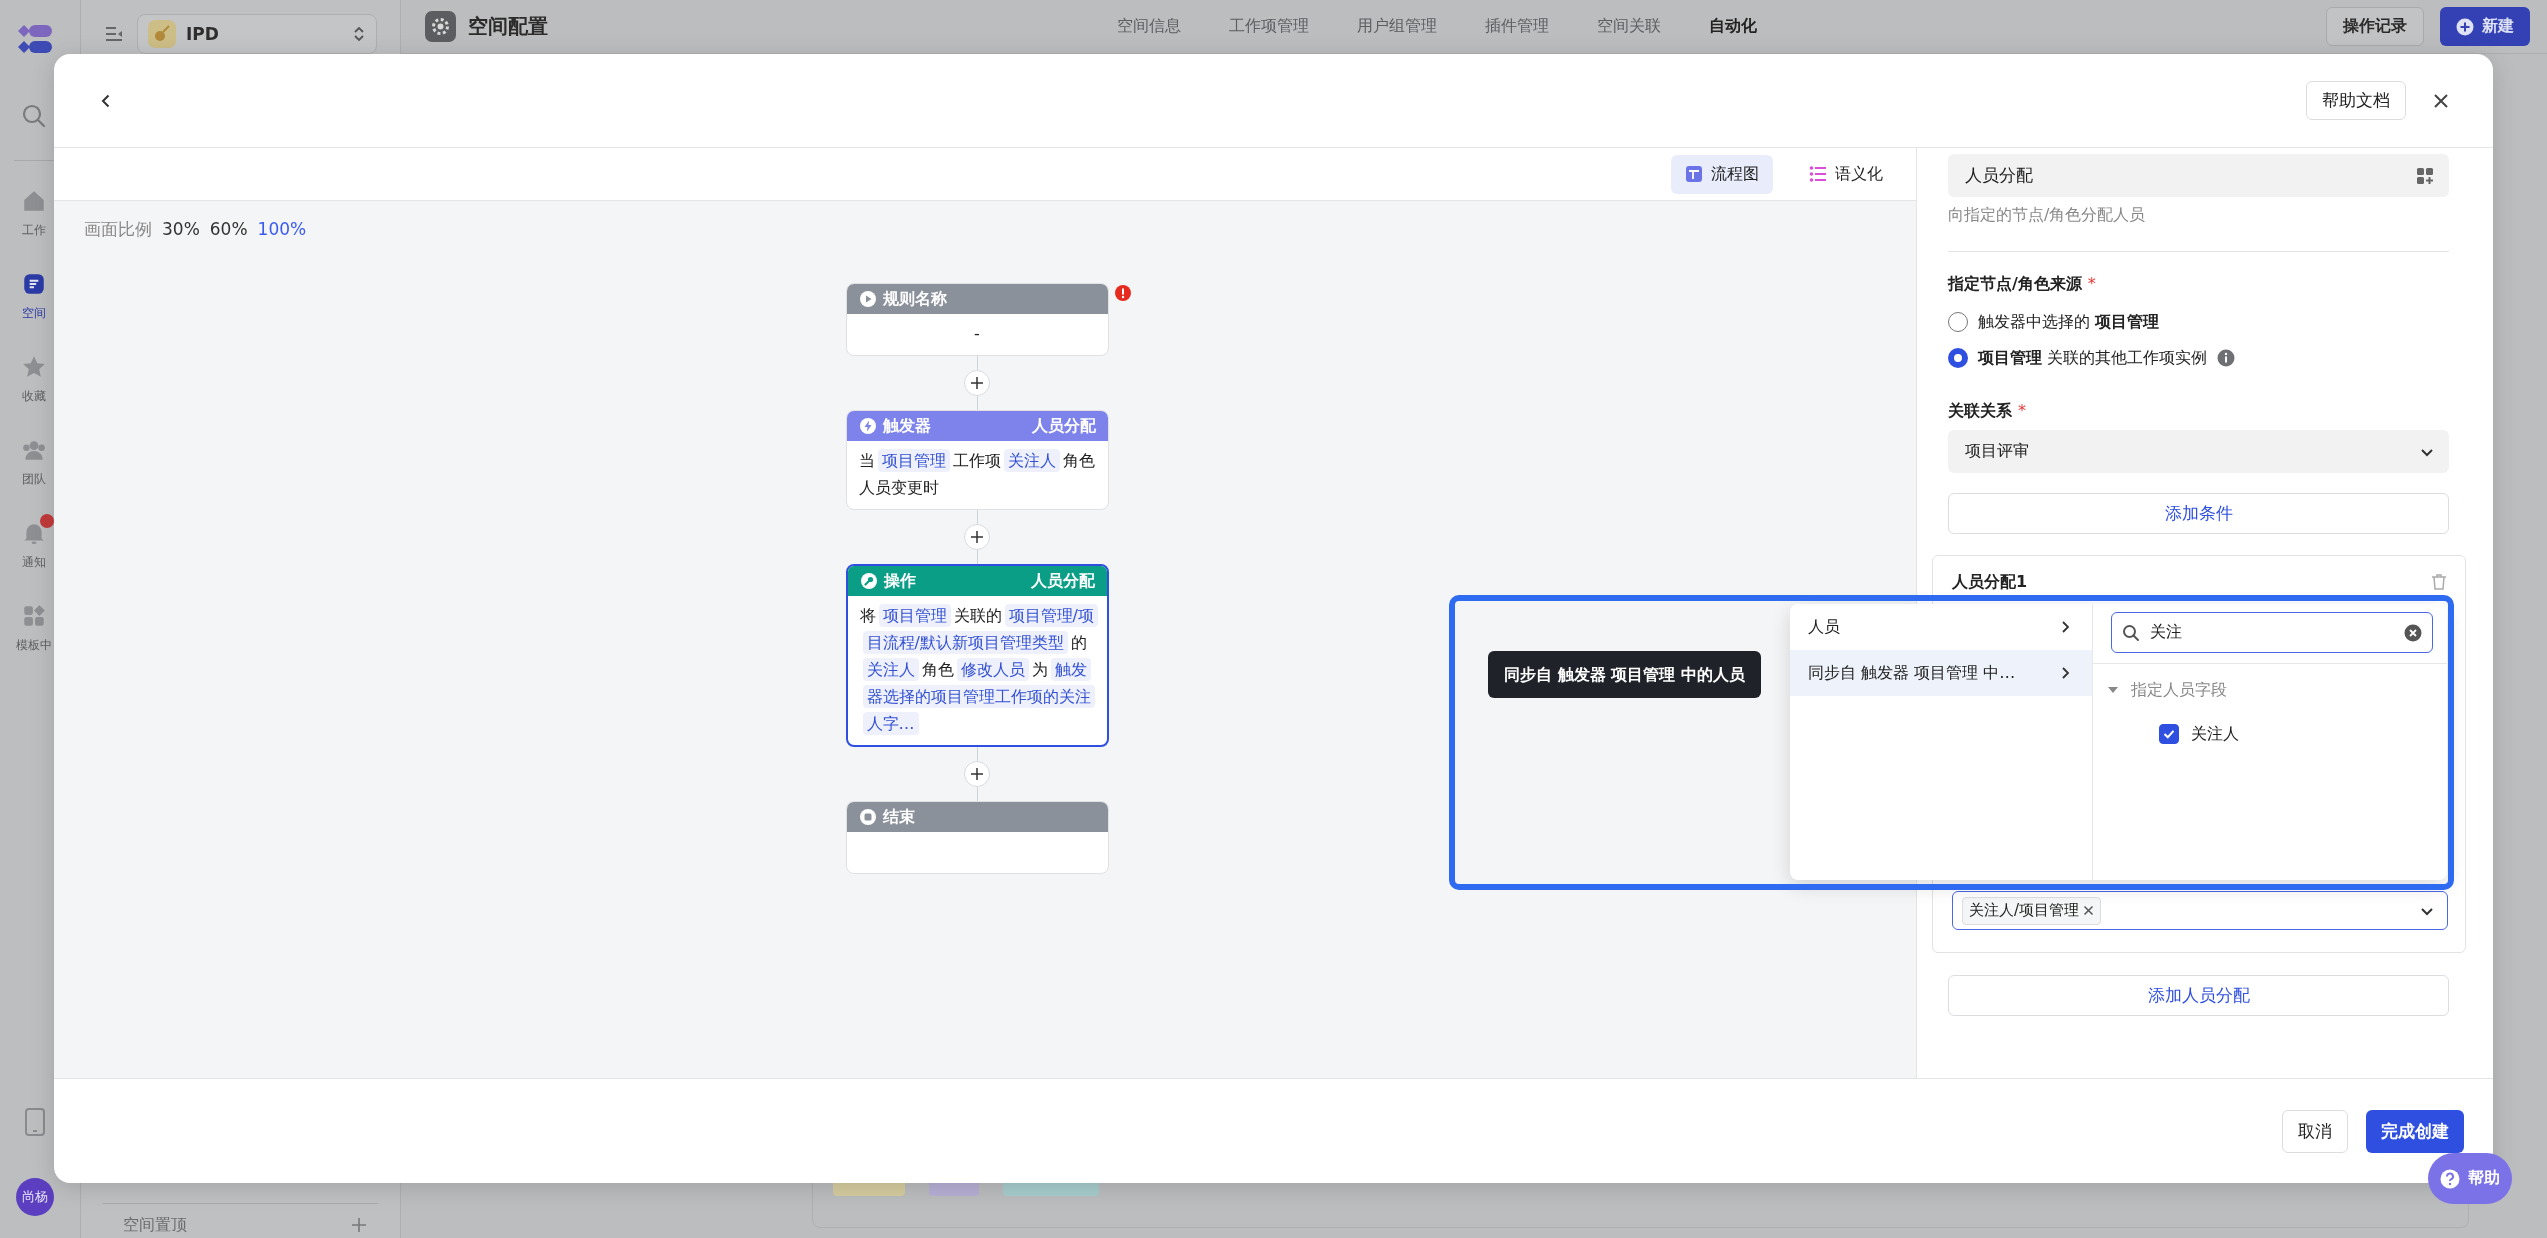 This screenshot has height=1238, width=2547. What do you see at coordinates (2425, 175) in the screenshot?
I see `grid-plus-icon` at bounding box center [2425, 175].